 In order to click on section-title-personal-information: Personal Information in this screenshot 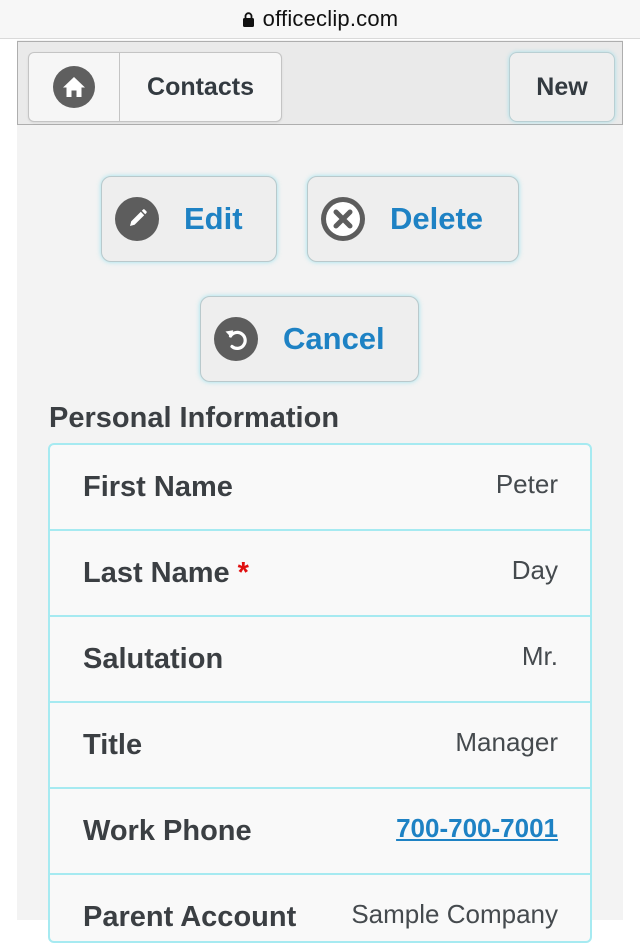, I will do `click(194, 418)`.